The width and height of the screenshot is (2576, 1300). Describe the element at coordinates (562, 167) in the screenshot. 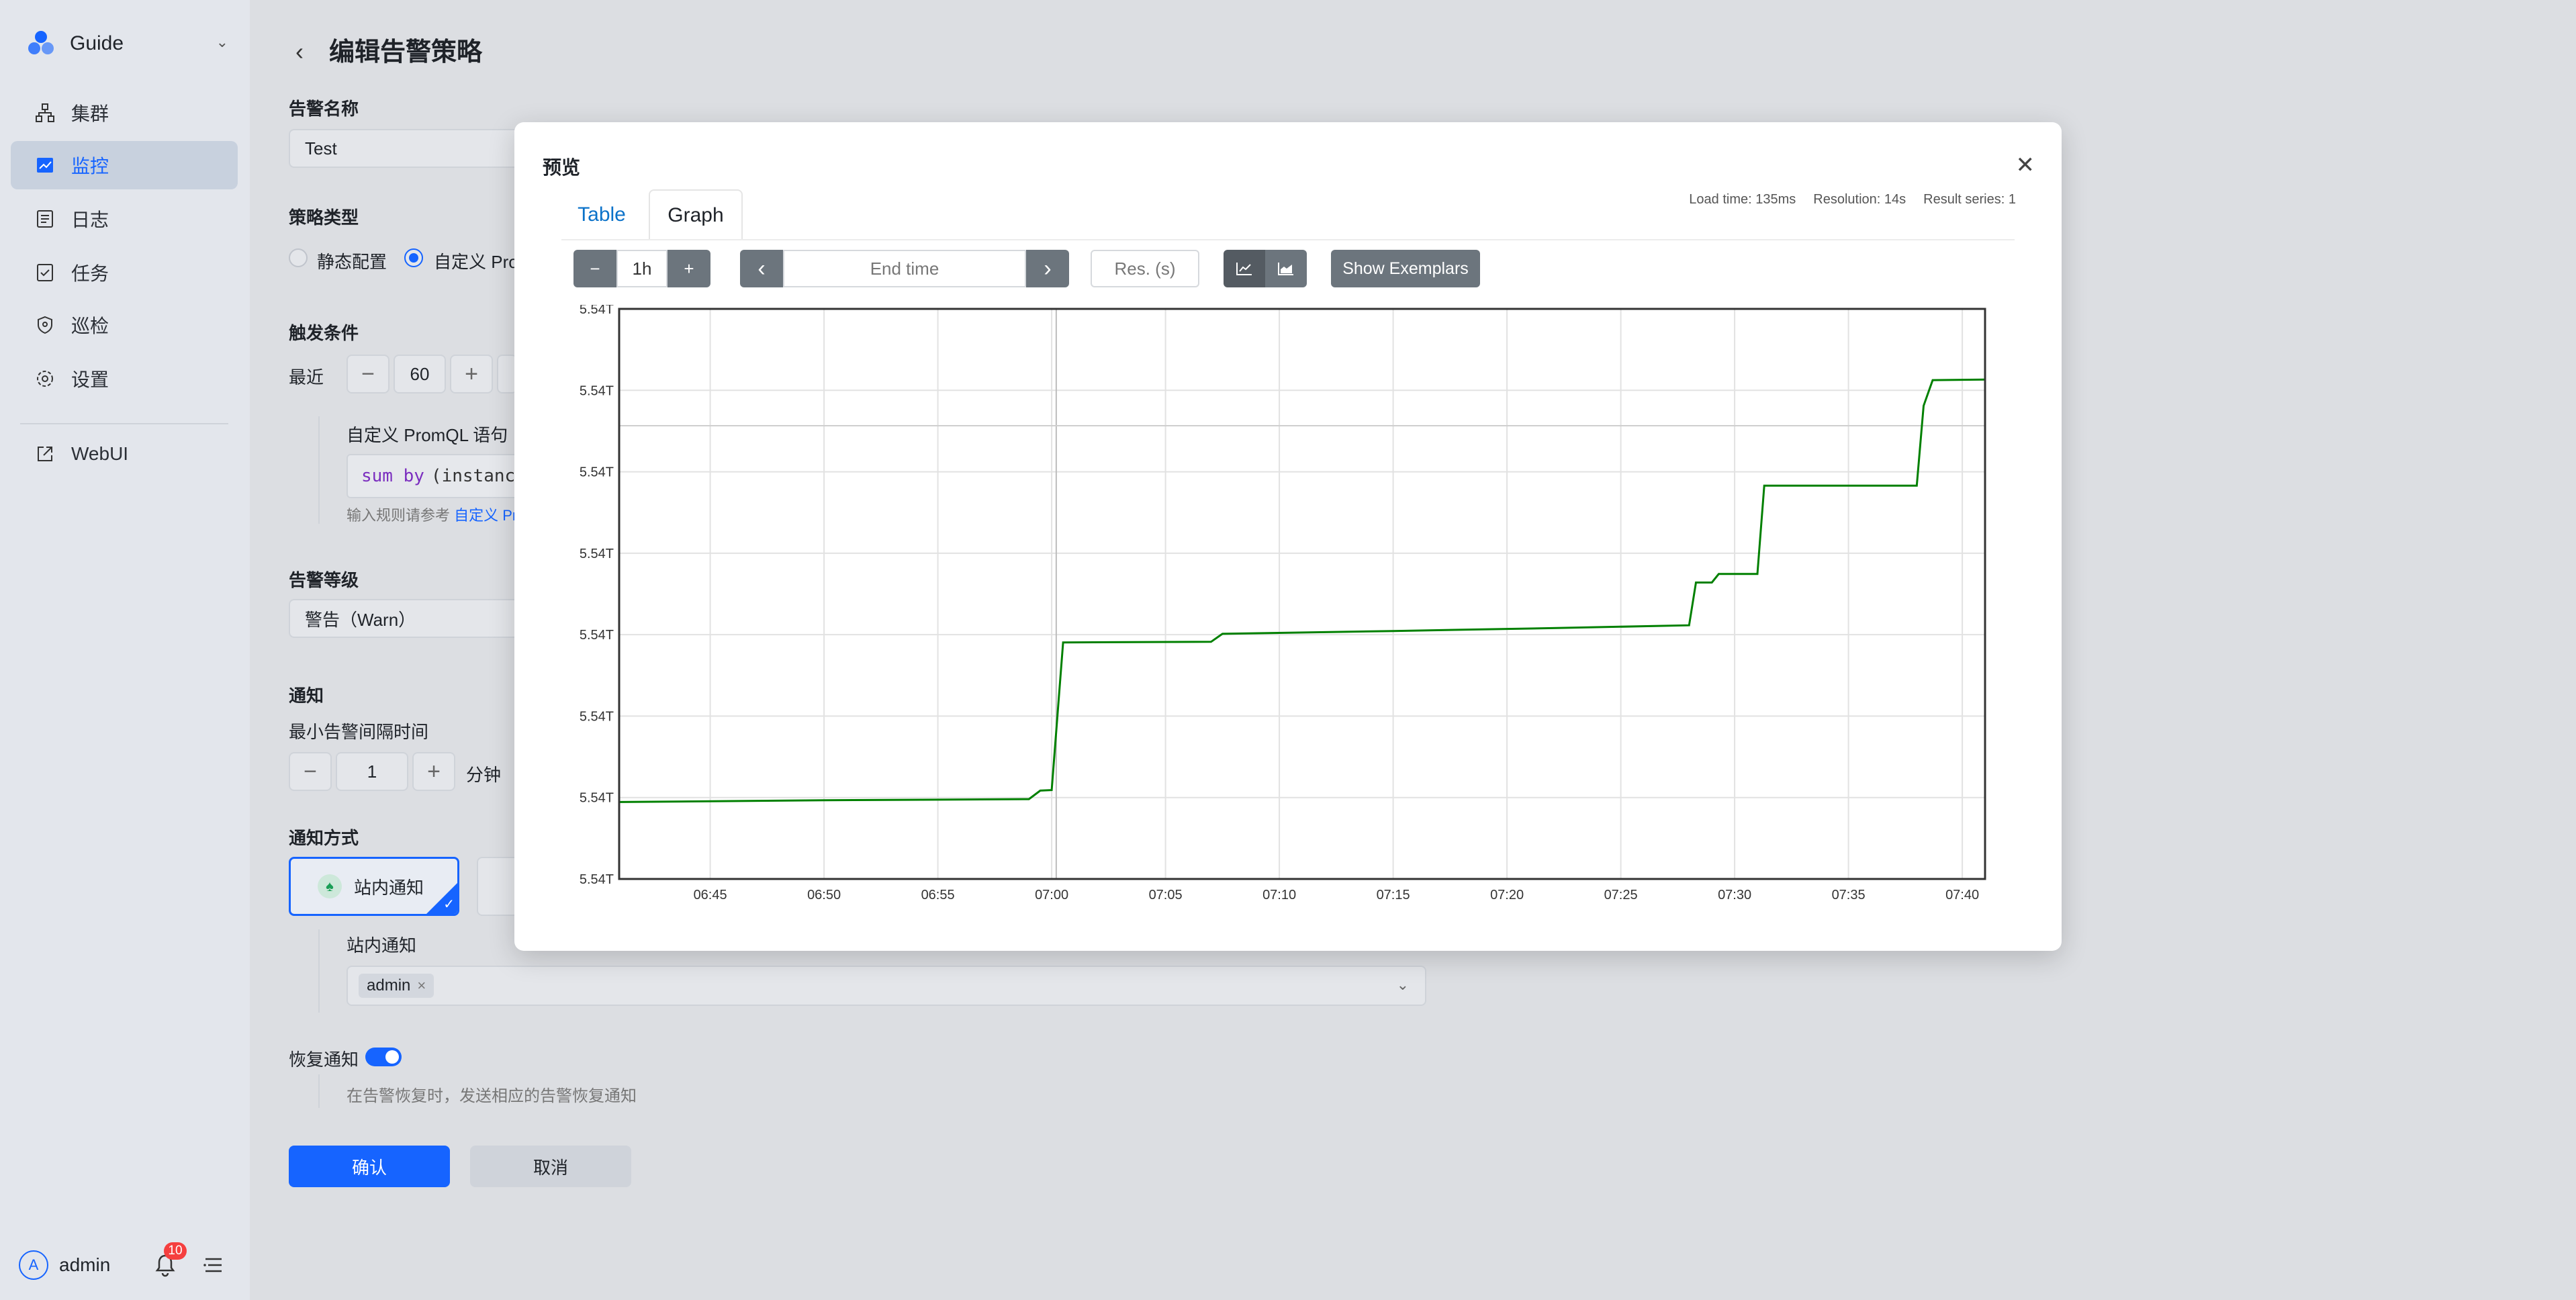

I see `modal-title: 预览` at that location.